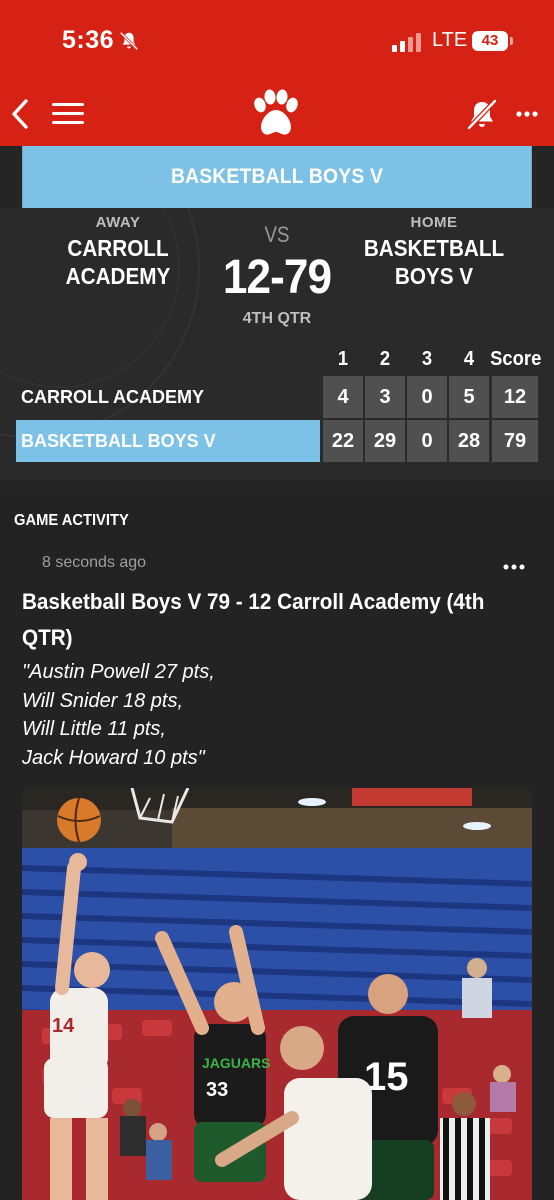 This screenshot has width=554, height=1200. What do you see at coordinates (112, 397) in the screenshot?
I see `away-row-team: CARROLL ACADEMY` at bounding box center [112, 397].